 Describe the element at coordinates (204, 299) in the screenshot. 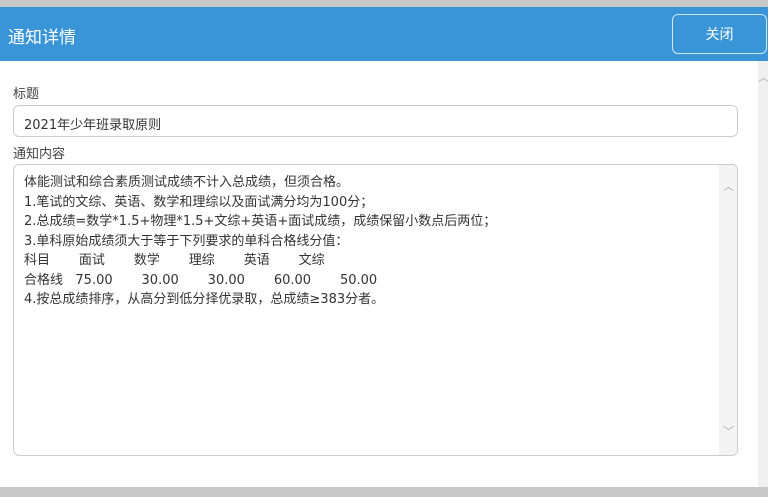

I see `content-line: 4.按总成绩排序，从高分到低分择优录取，总成绩≥383分者。` at that location.